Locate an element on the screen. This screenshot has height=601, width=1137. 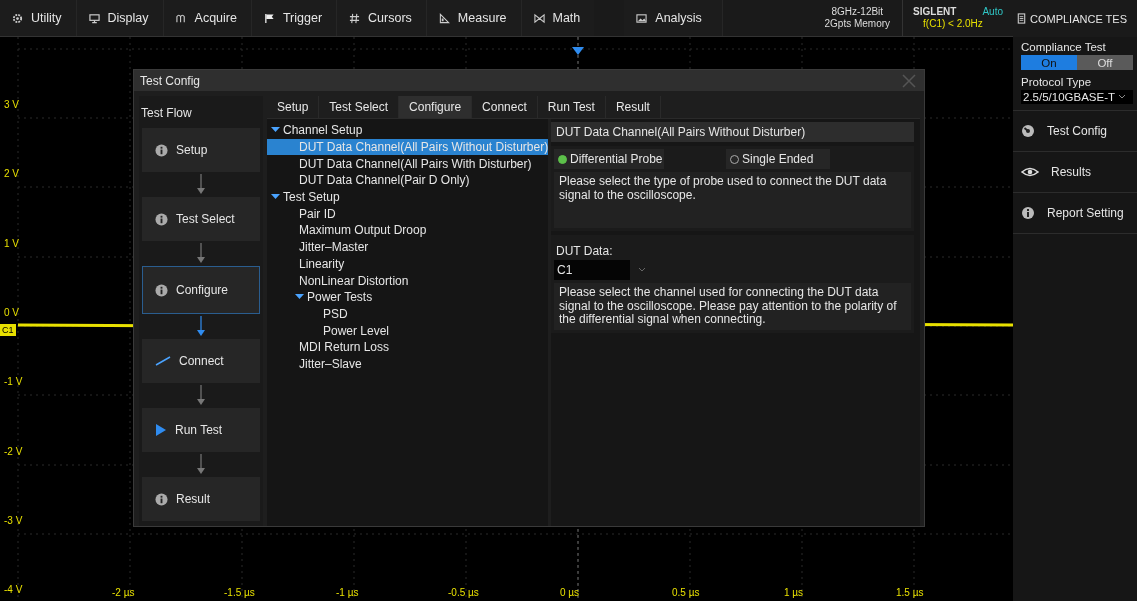
axis-label: 2 V is located at coordinates (11, 174).